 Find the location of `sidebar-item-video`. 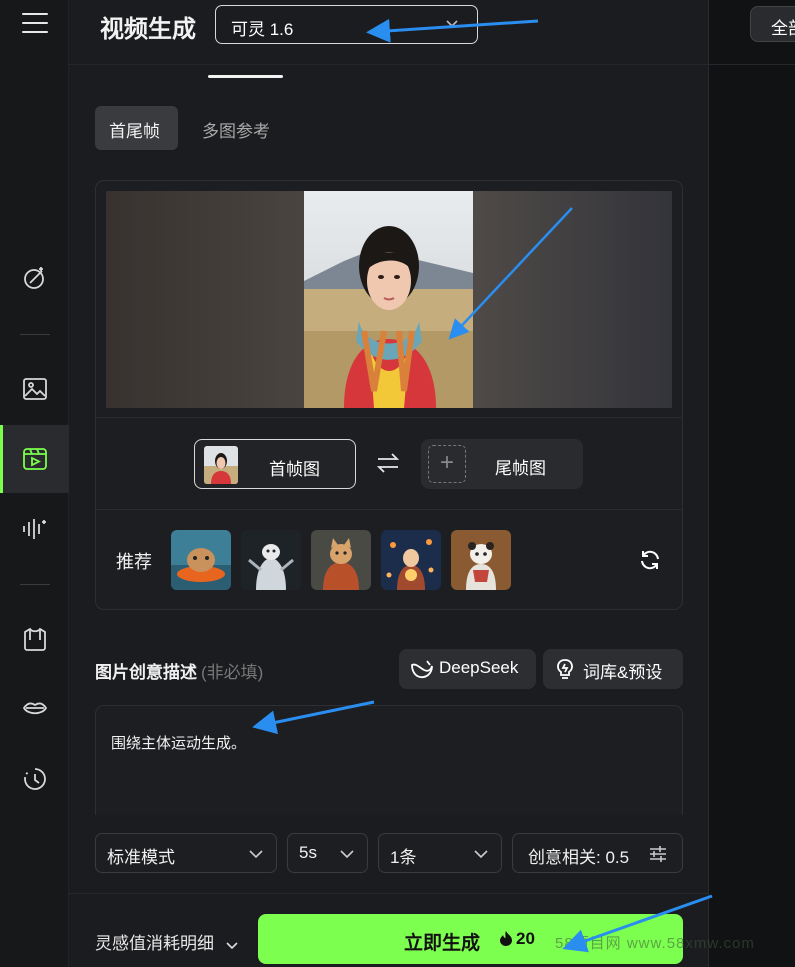

sidebar-item-video is located at coordinates (34, 459).